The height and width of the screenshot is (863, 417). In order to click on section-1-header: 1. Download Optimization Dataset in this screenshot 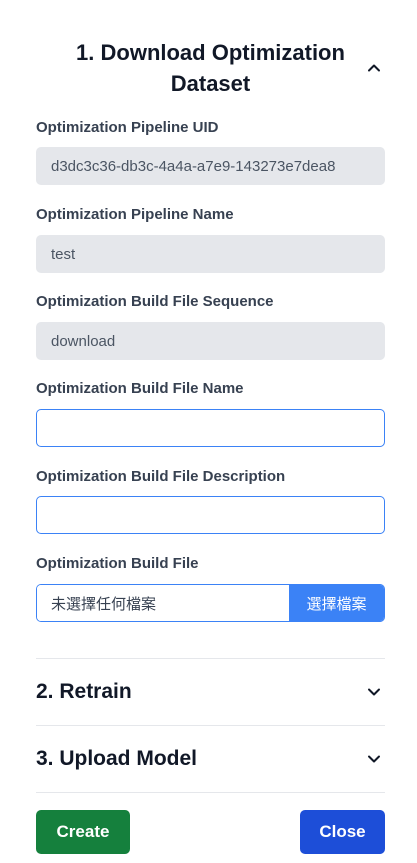, I will do `click(210, 68)`.